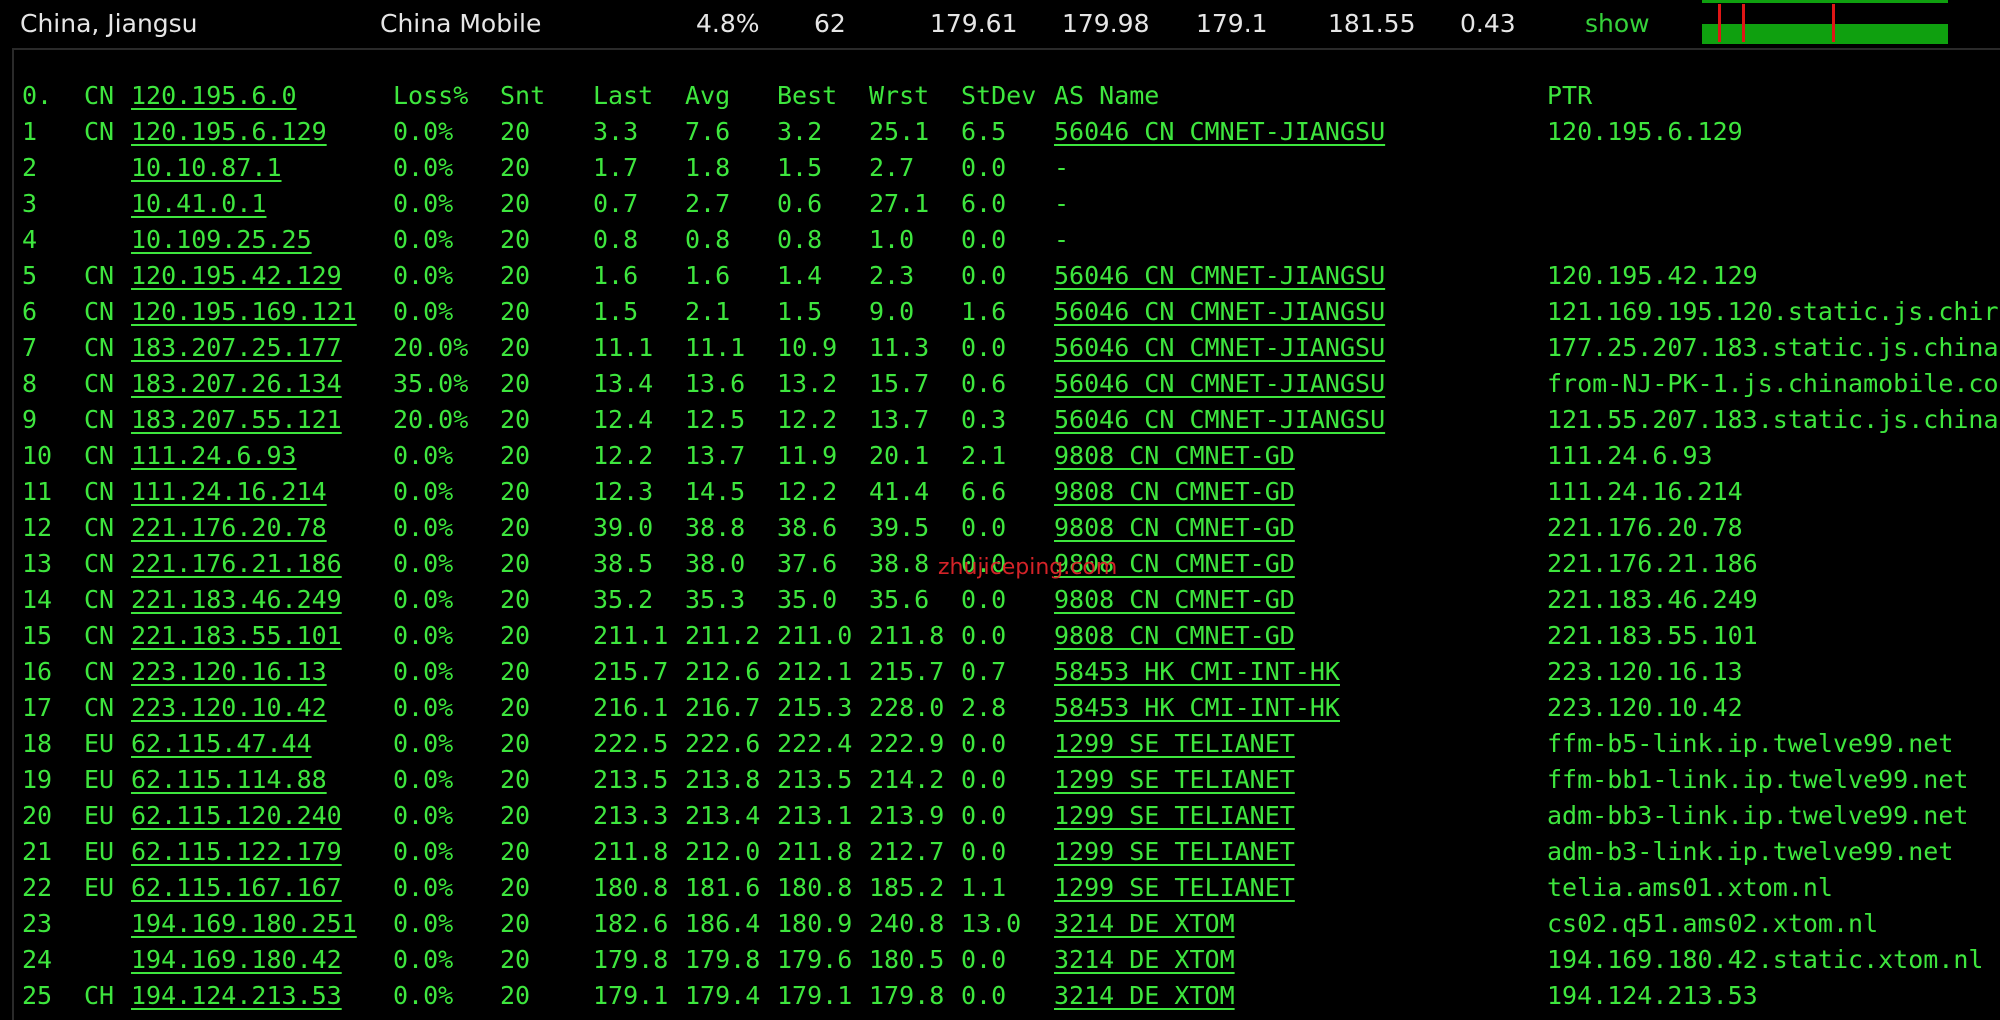  Describe the element at coordinates (229, 132) in the screenshot. I see `hop-ip: 120.195.6.129` at that location.